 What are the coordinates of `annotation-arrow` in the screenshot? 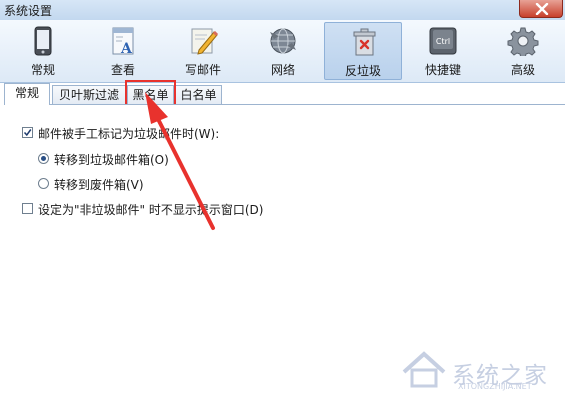 It's located at (180, 161).